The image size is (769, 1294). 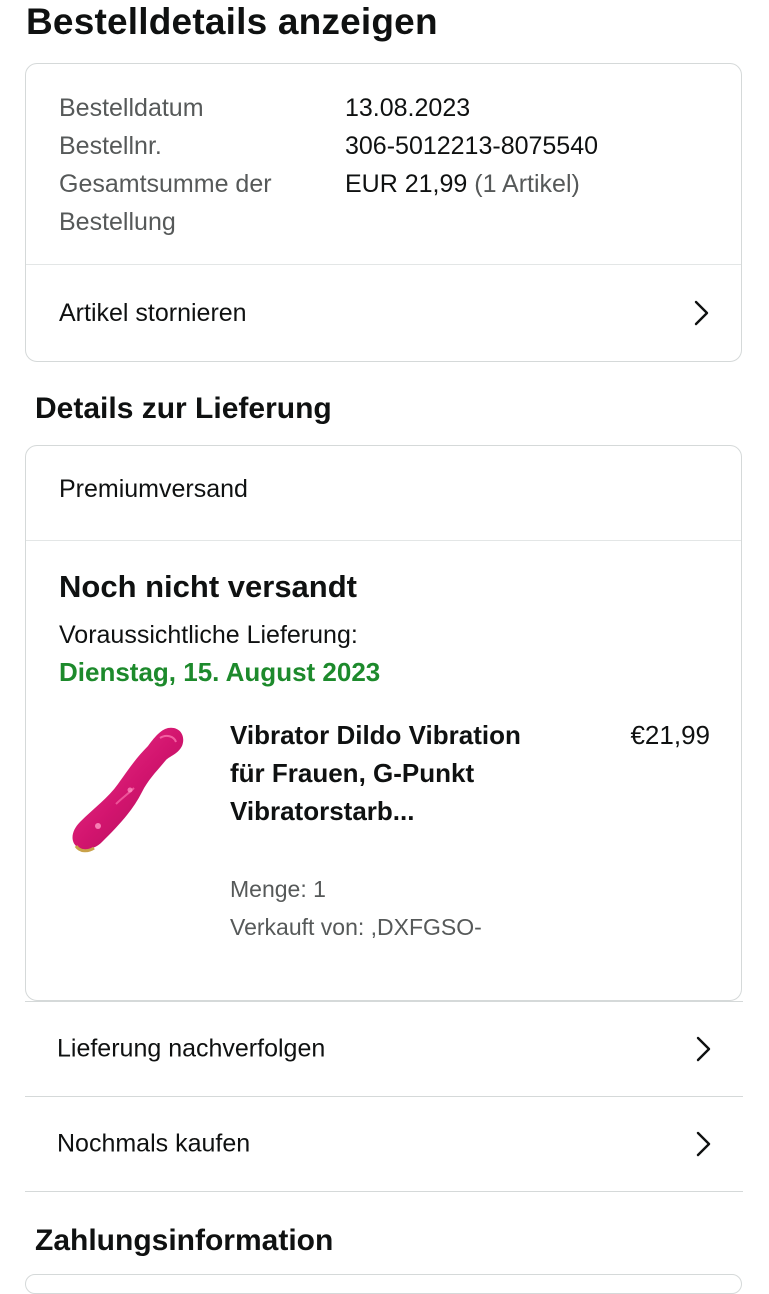 What do you see at coordinates (527, 184) in the screenshot?
I see `order-item-count: (1 Artikel)` at bounding box center [527, 184].